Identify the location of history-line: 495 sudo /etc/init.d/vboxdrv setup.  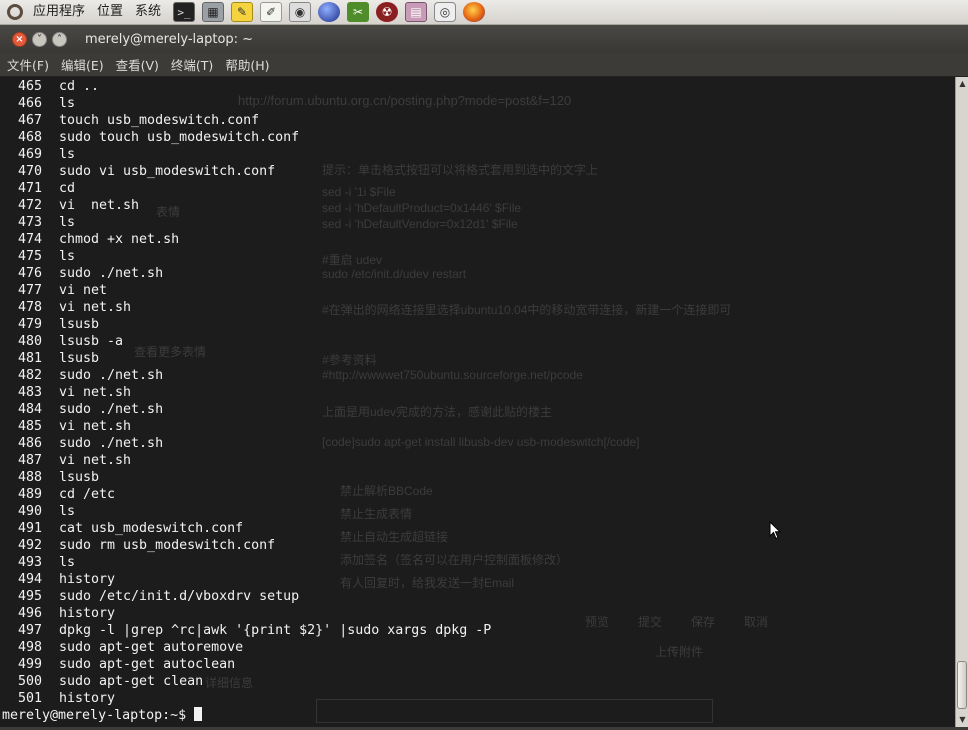
(246, 596).